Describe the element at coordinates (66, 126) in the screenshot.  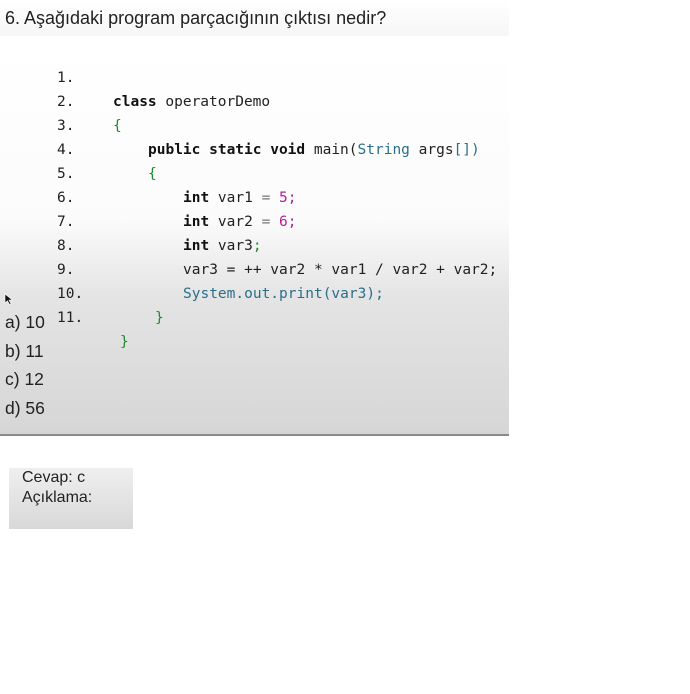
I see `line-number: 3.` at that location.